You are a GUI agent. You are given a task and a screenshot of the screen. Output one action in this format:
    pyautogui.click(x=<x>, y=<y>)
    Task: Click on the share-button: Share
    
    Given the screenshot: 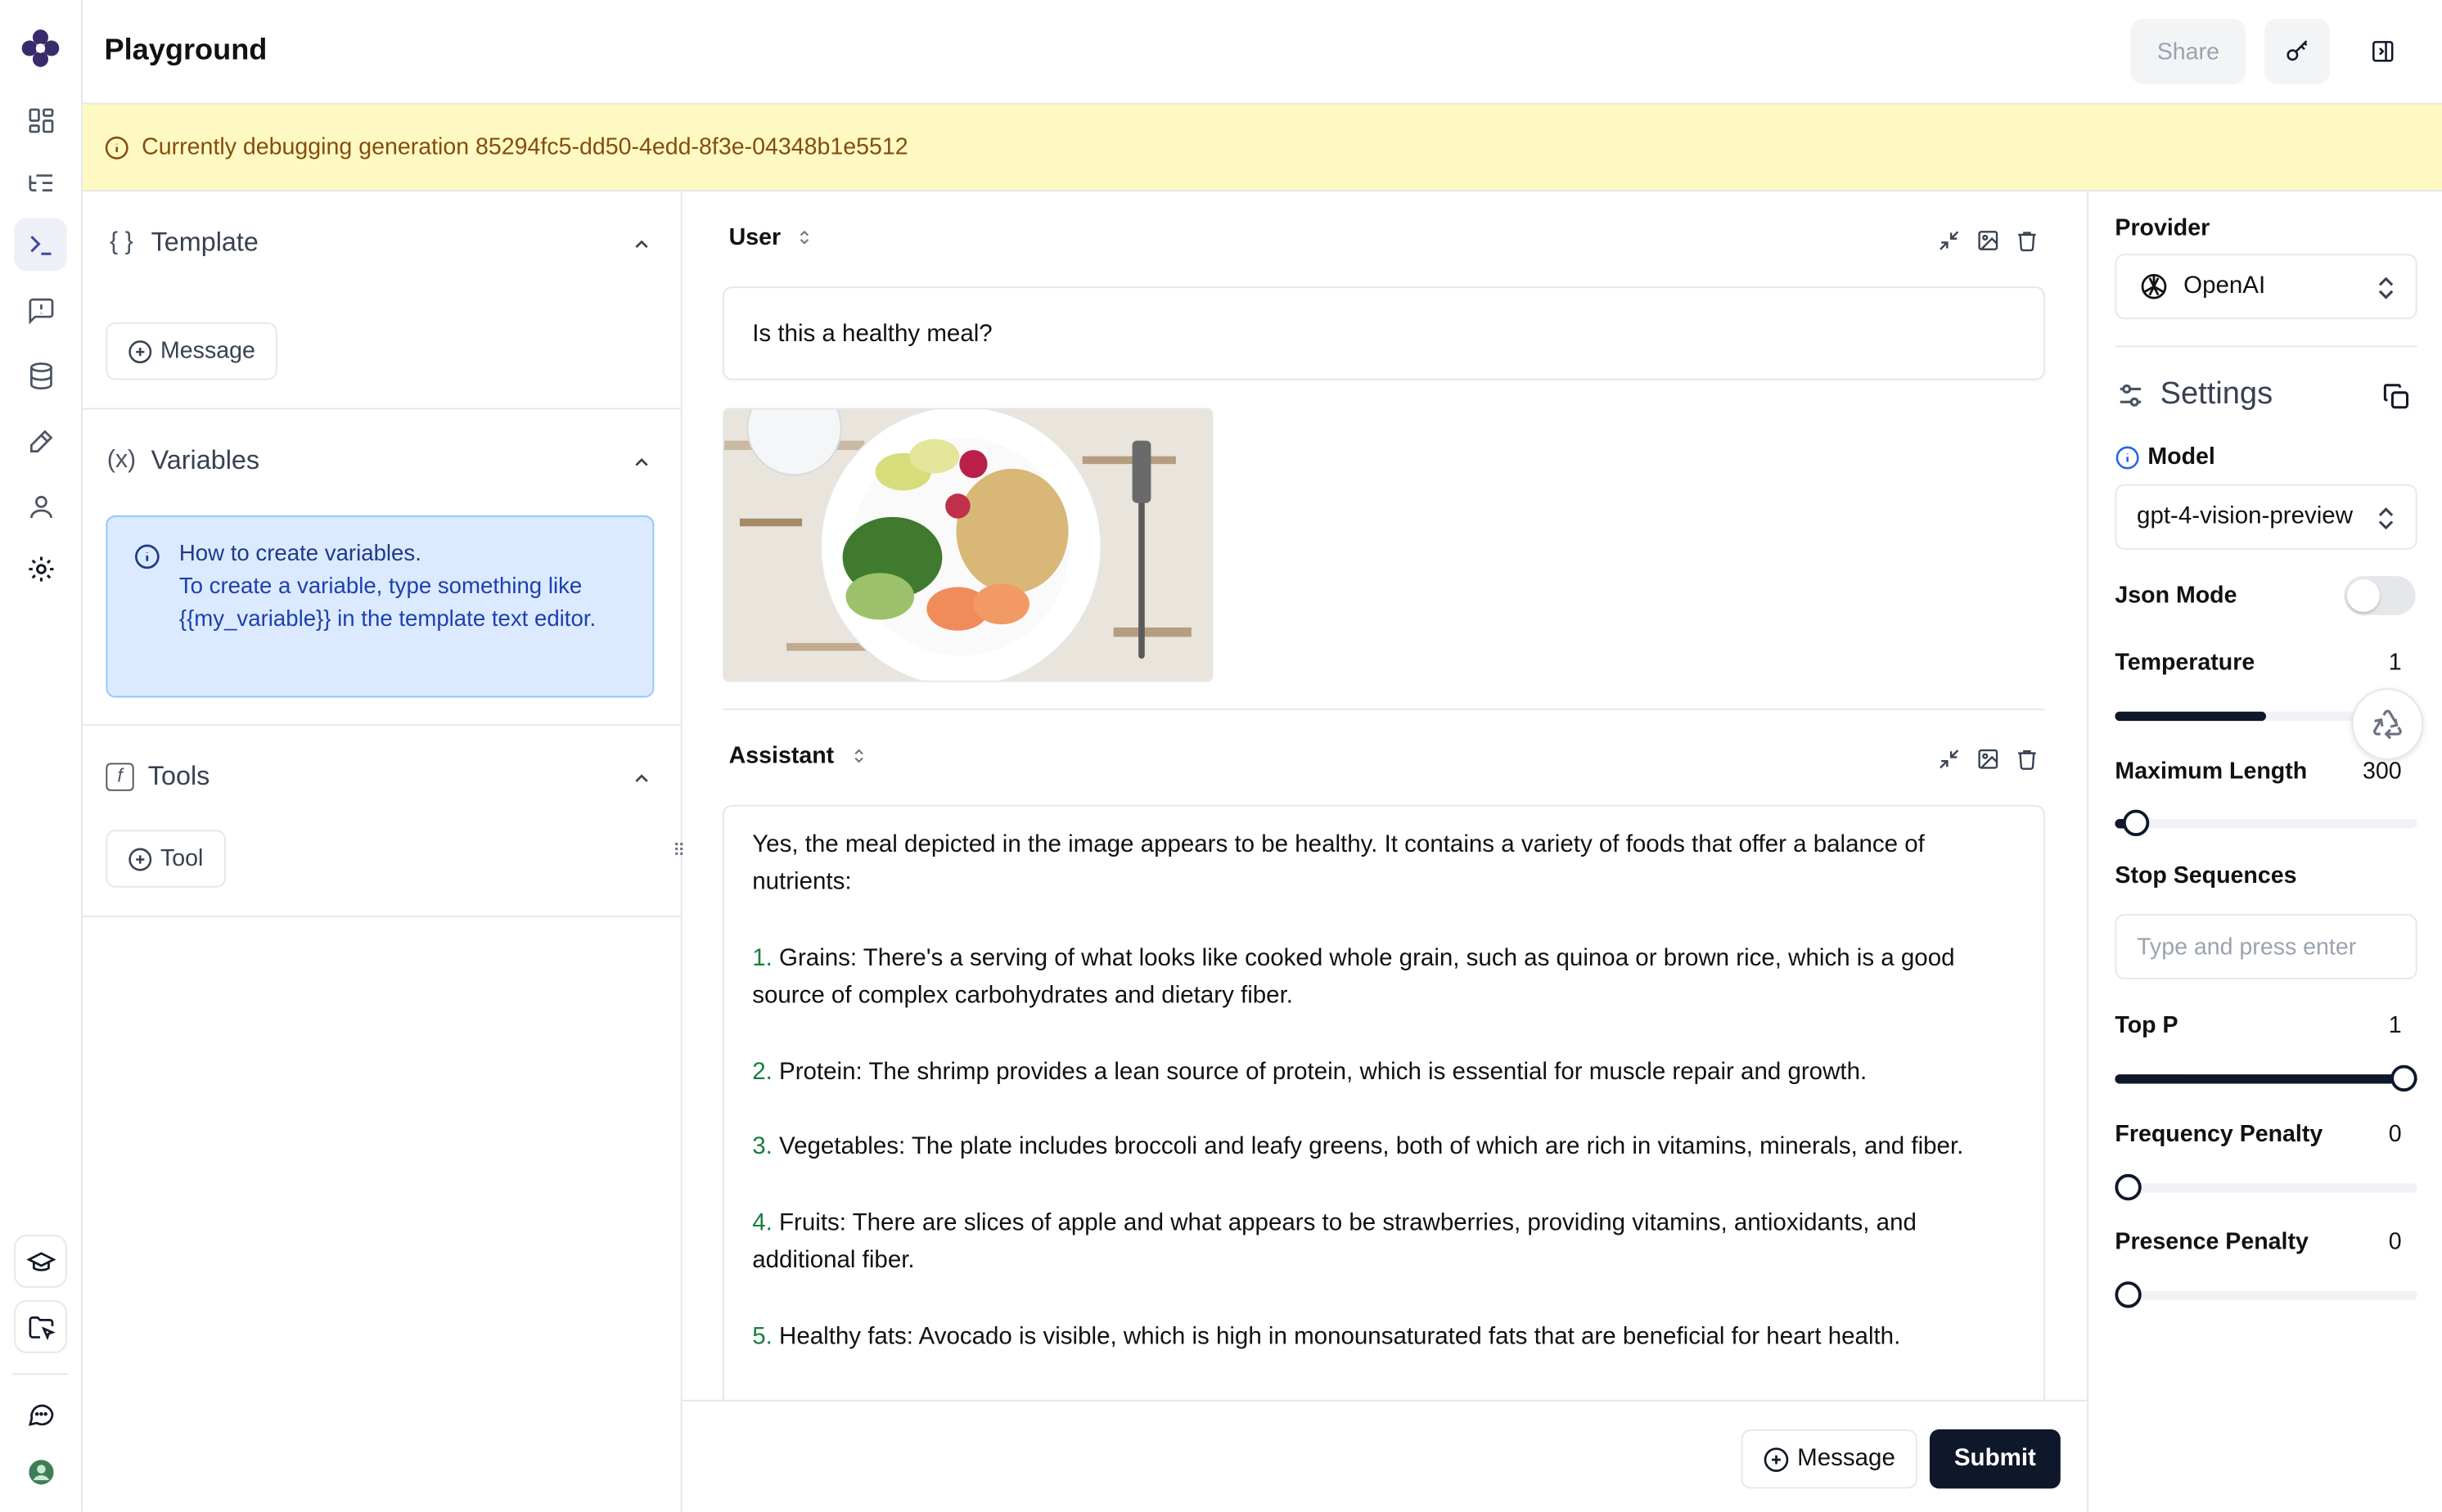 What is the action you would take?
    pyautogui.click(x=2188, y=51)
    